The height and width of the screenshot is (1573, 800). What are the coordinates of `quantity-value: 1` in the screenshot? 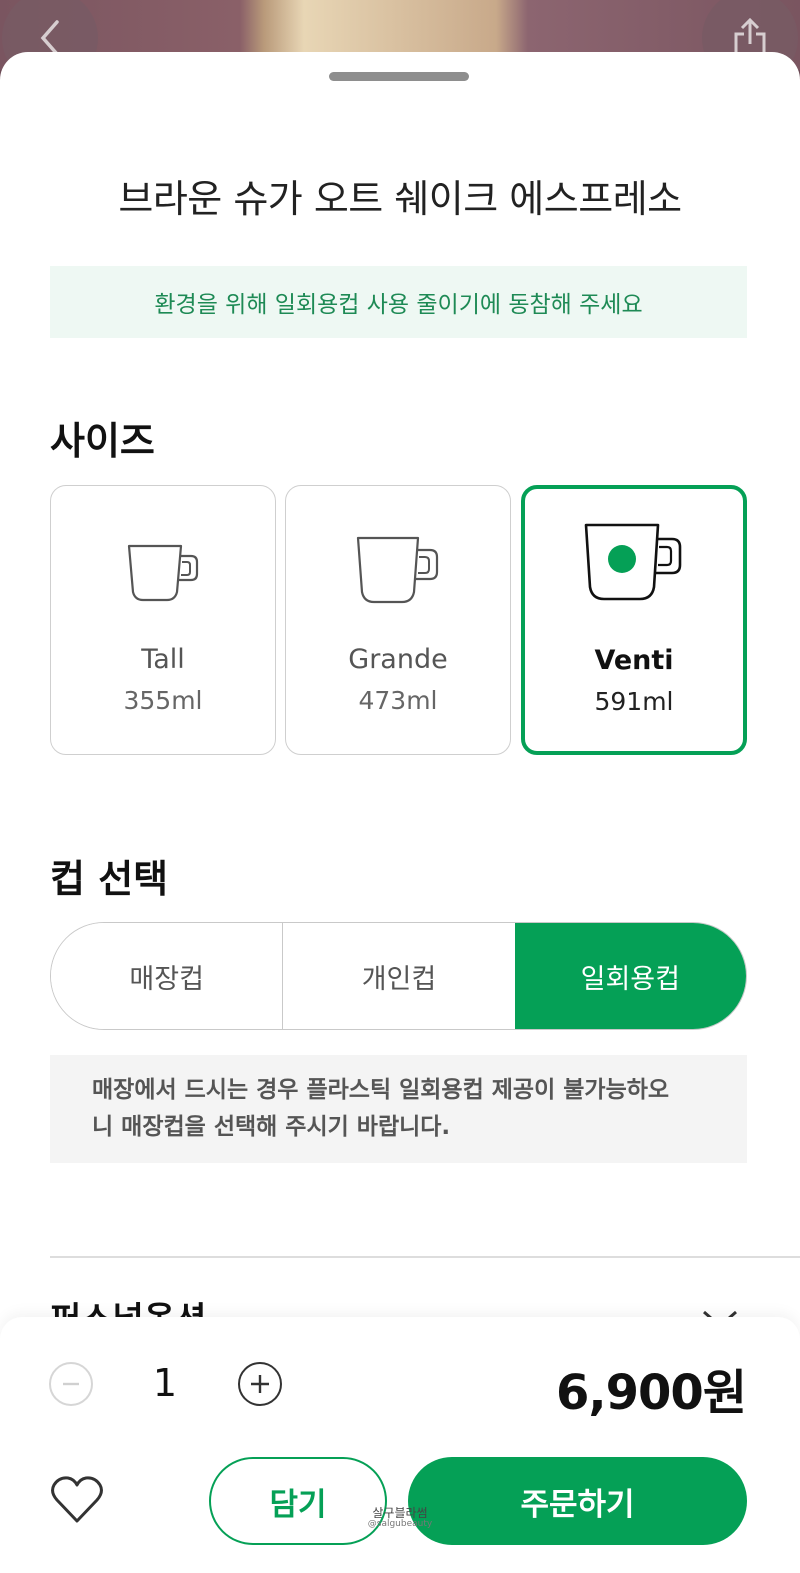 It's located at (165, 1383).